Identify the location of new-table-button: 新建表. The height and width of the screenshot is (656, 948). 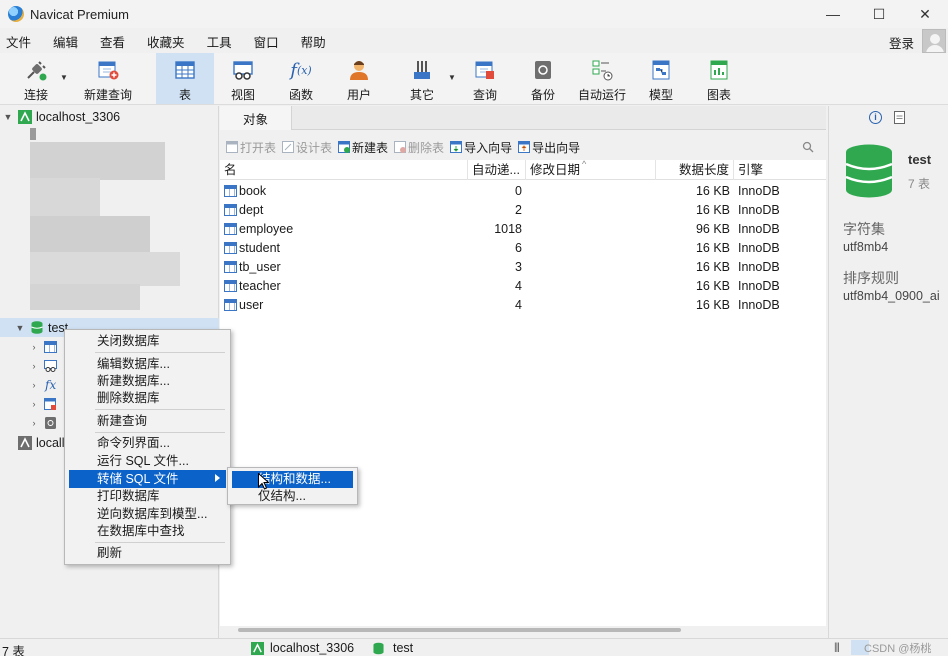
(363, 147).